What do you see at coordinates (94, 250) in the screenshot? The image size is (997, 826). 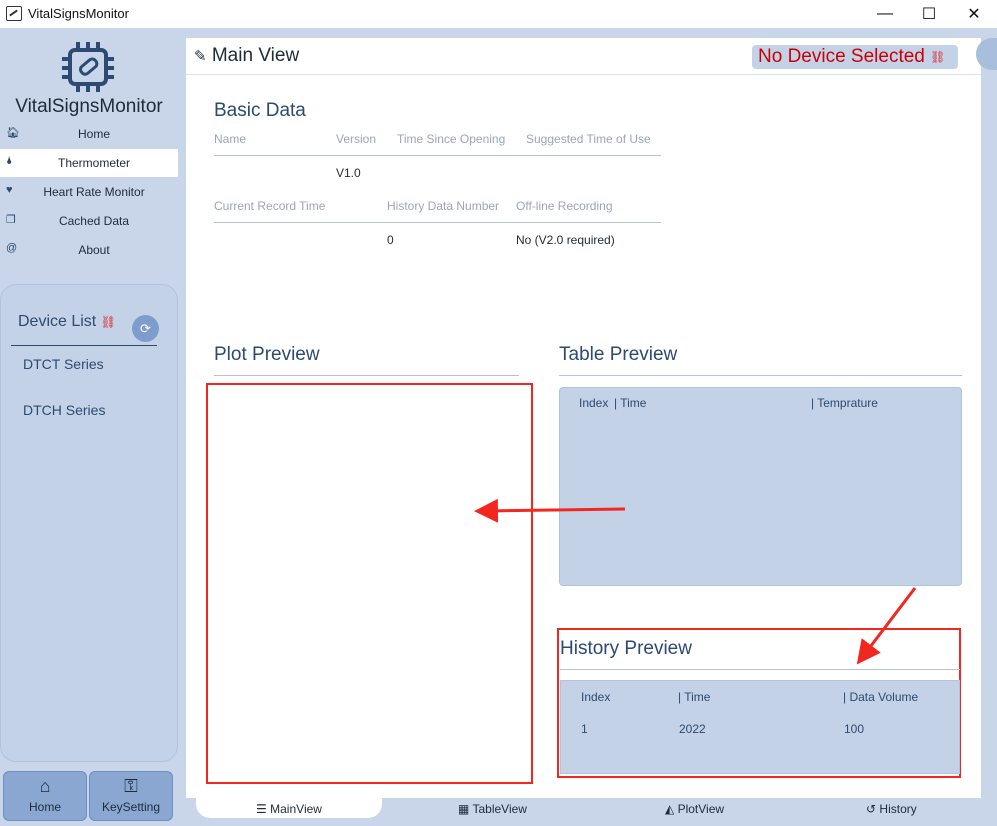 I see `nav-item-label: About` at bounding box center [94, 250].